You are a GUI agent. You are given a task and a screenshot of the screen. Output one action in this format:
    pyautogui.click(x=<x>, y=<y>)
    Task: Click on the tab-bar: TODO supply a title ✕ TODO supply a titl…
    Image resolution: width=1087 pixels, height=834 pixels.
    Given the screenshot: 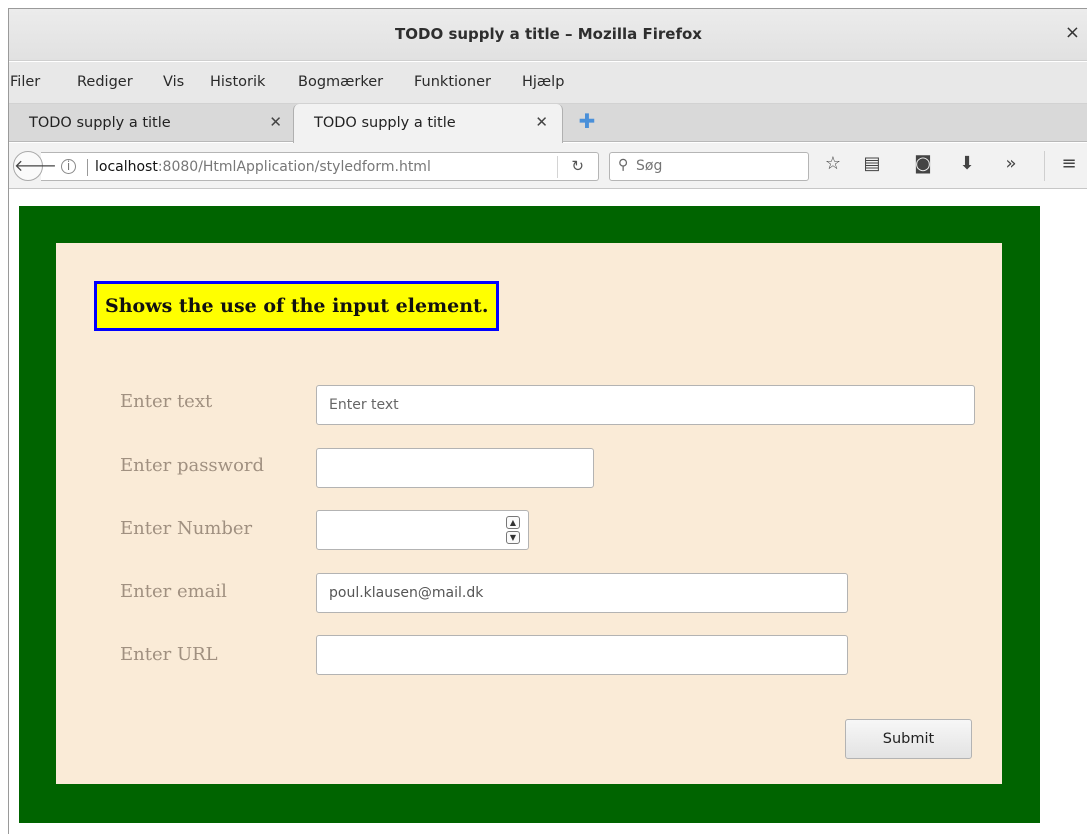 What is the action you would take?
    pyautogui.click(x=548, y=123)
    